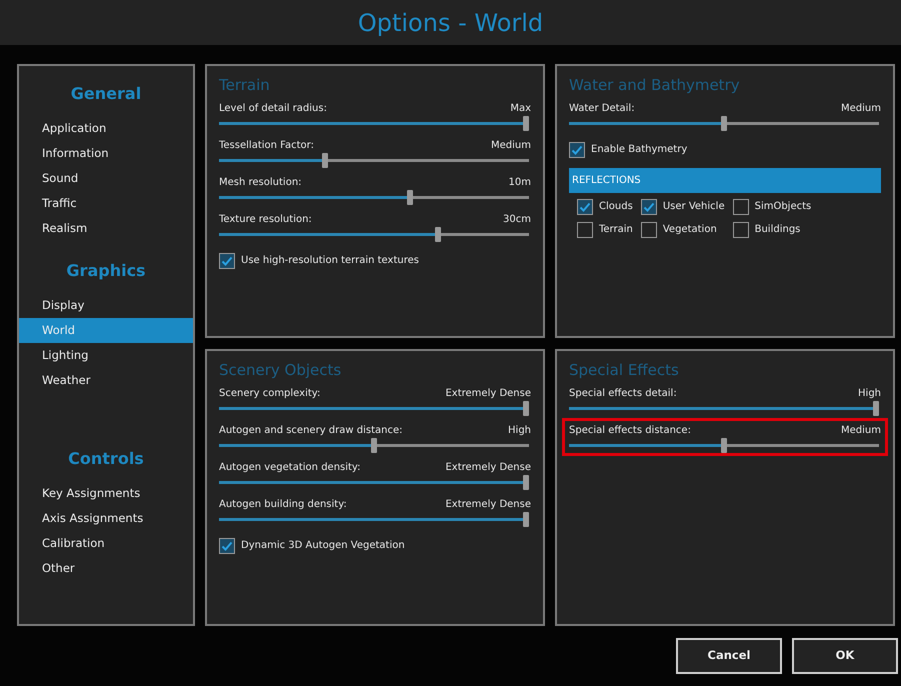 The image size is (901, 686). I want to click on checkbox-label: Use high-resolution terrain textures, so click(330, 260).